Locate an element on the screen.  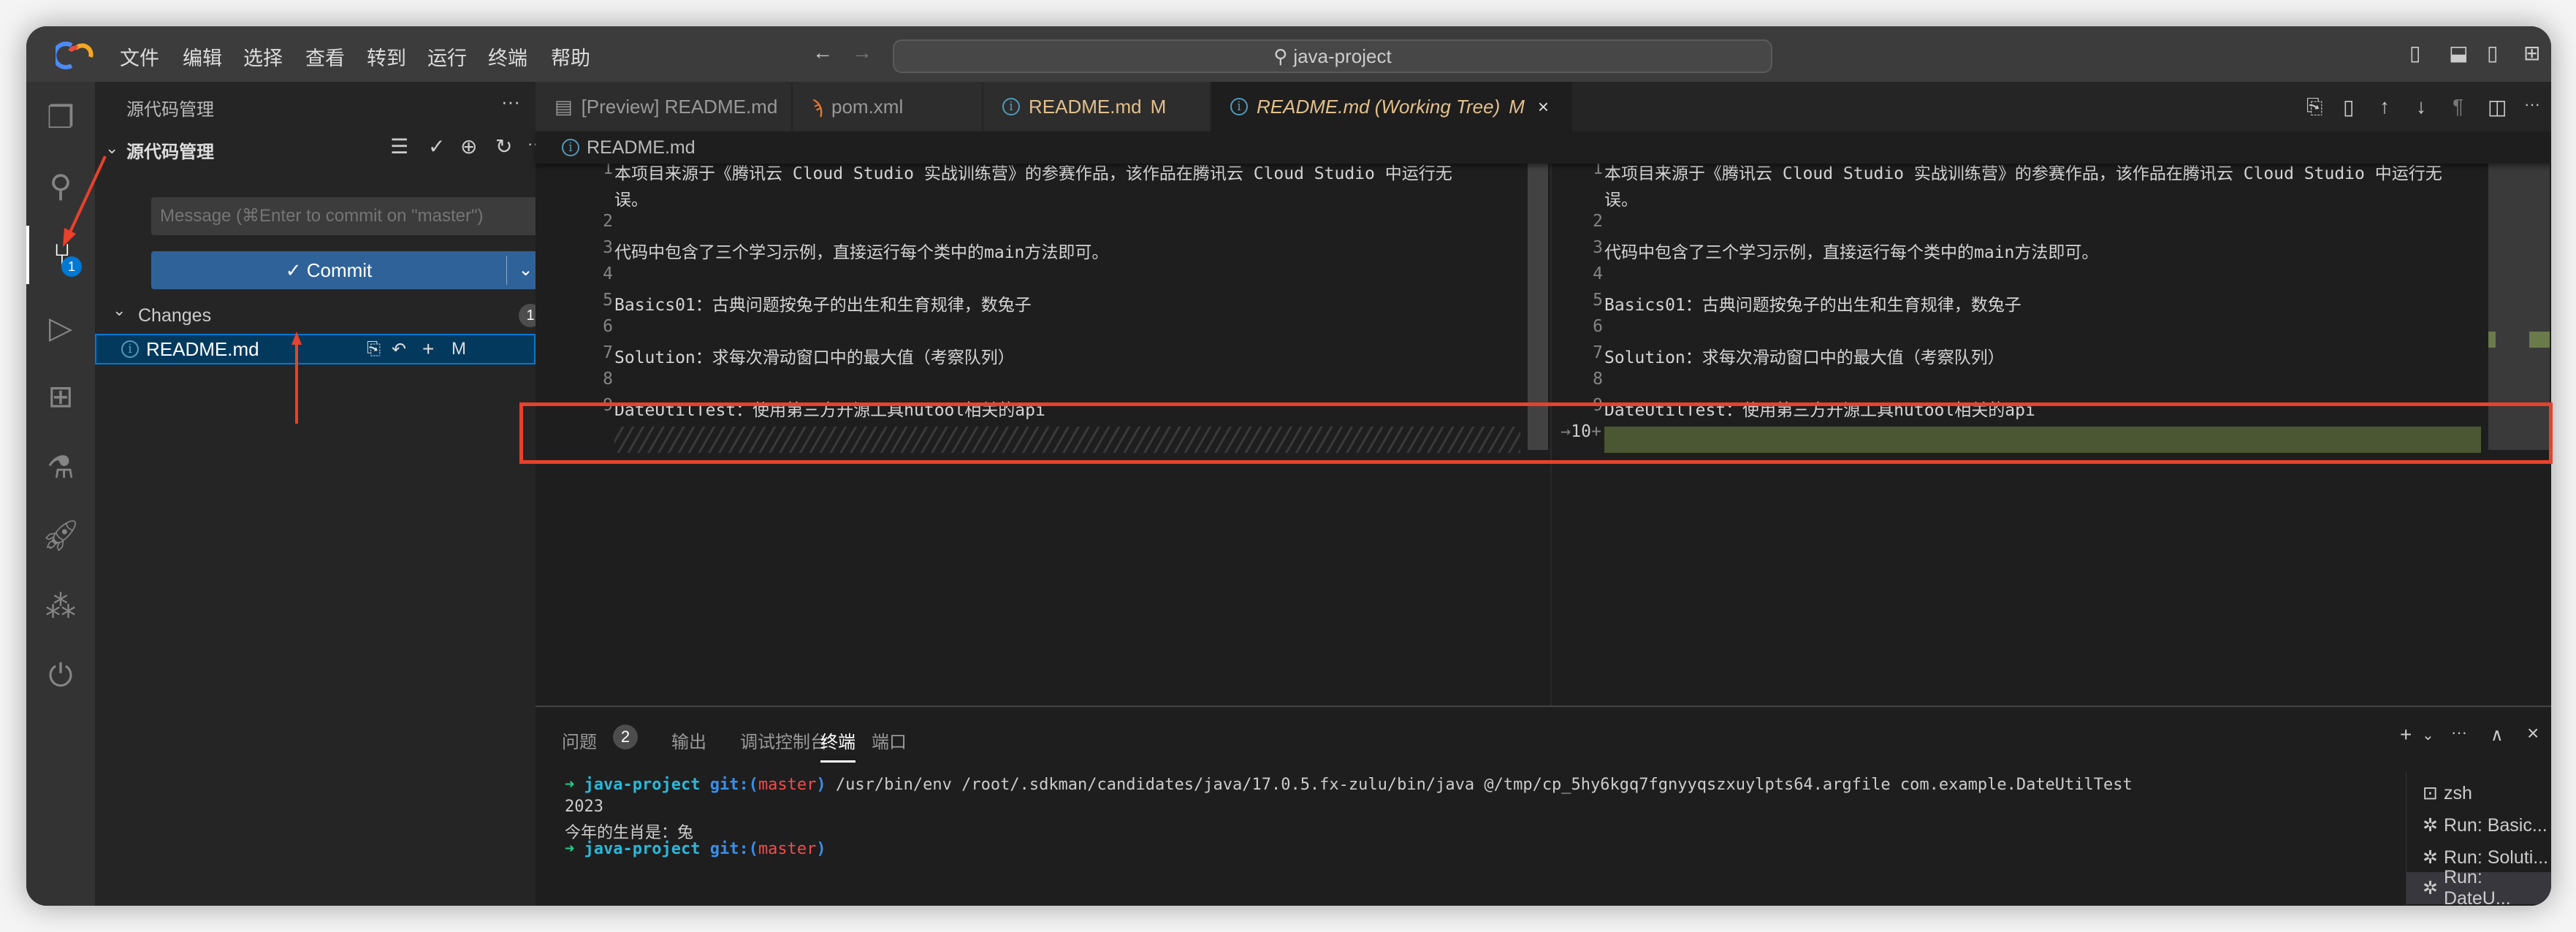
file-name: README.md is located at coordinates (202, 348).